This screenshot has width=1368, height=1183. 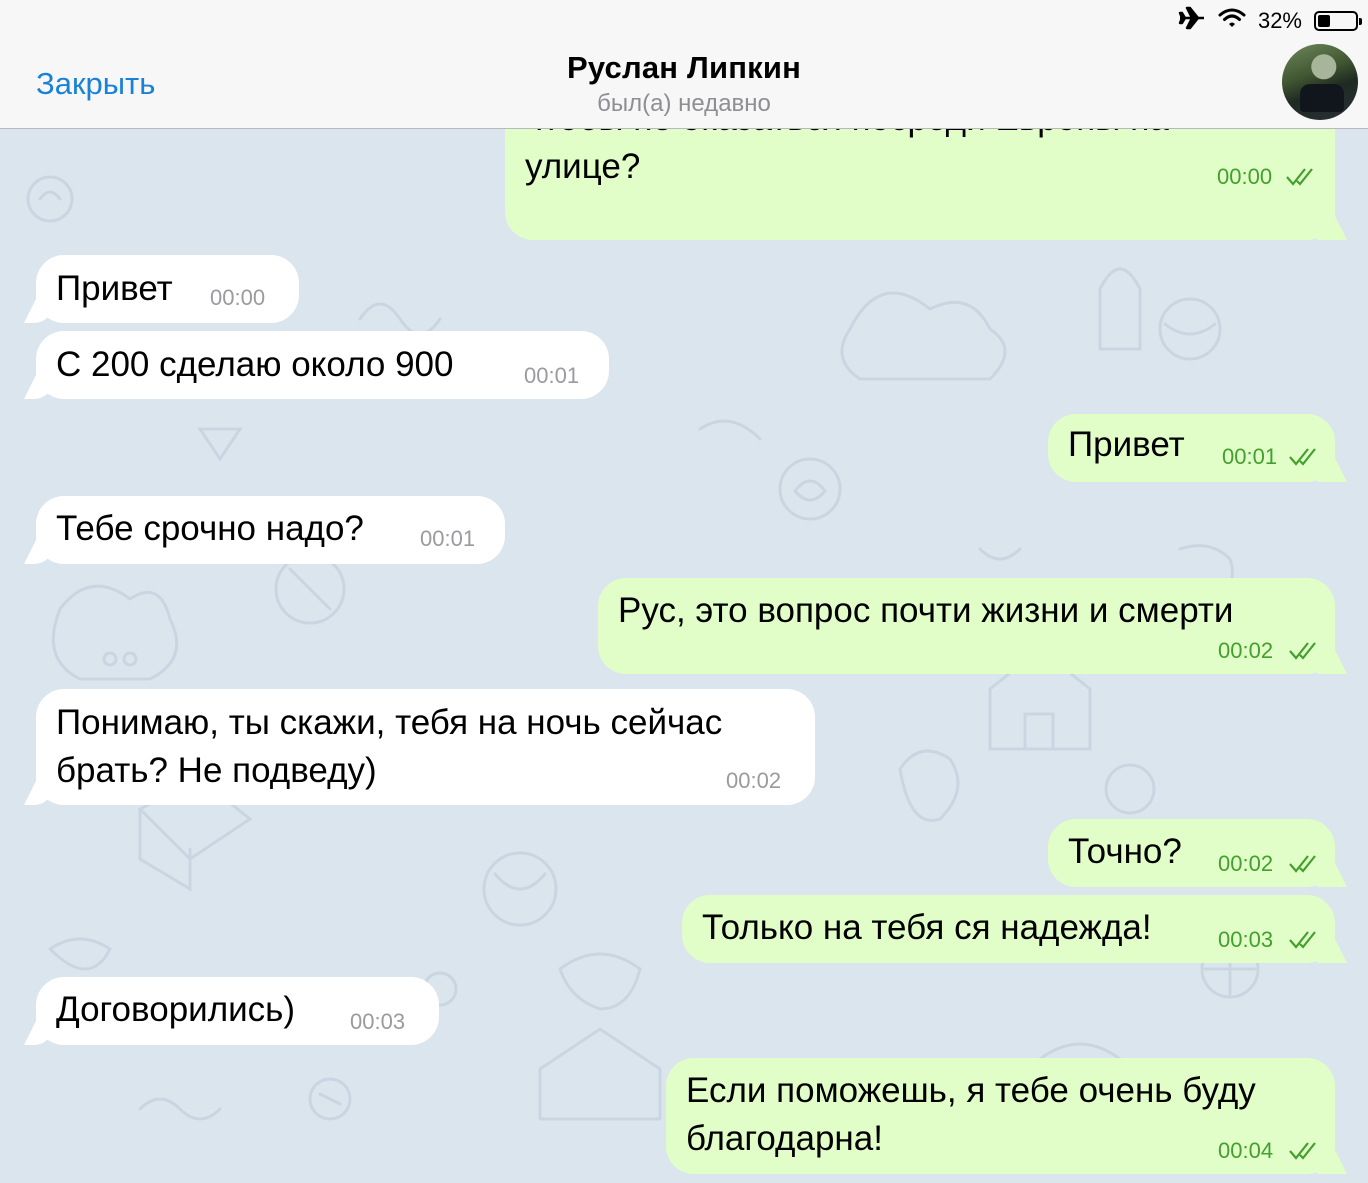 I want to click on contact-status: был(а) недавно, so click(x=684, y=103).